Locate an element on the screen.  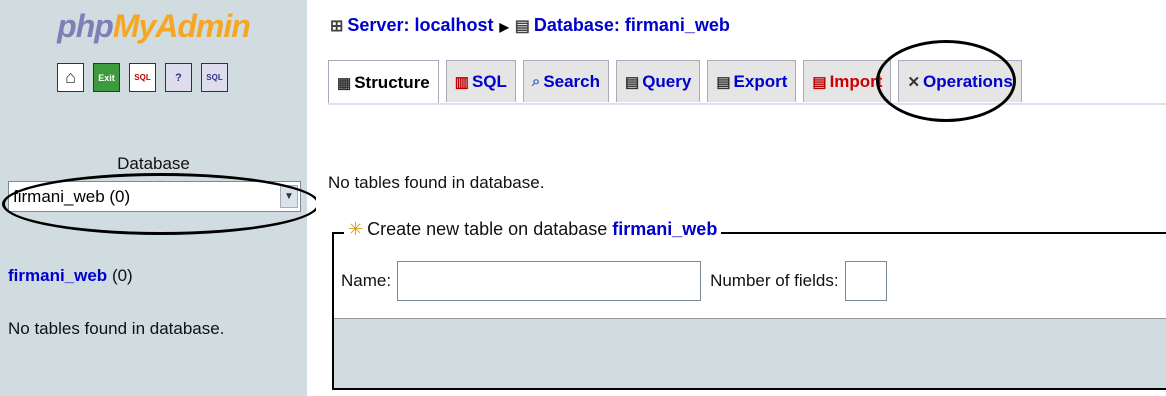
query-icon: ▤ is located at coordinates (632, 82).